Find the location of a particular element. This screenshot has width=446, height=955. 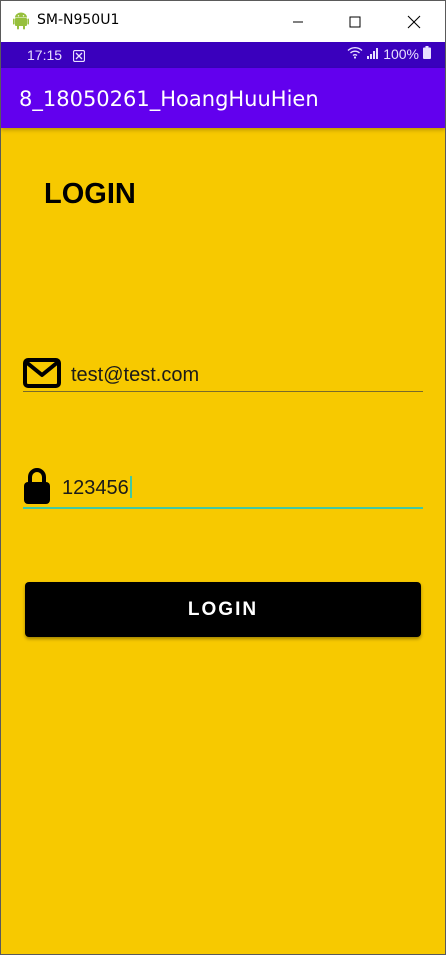

maximize-icon is located at coordinates (355, 21).